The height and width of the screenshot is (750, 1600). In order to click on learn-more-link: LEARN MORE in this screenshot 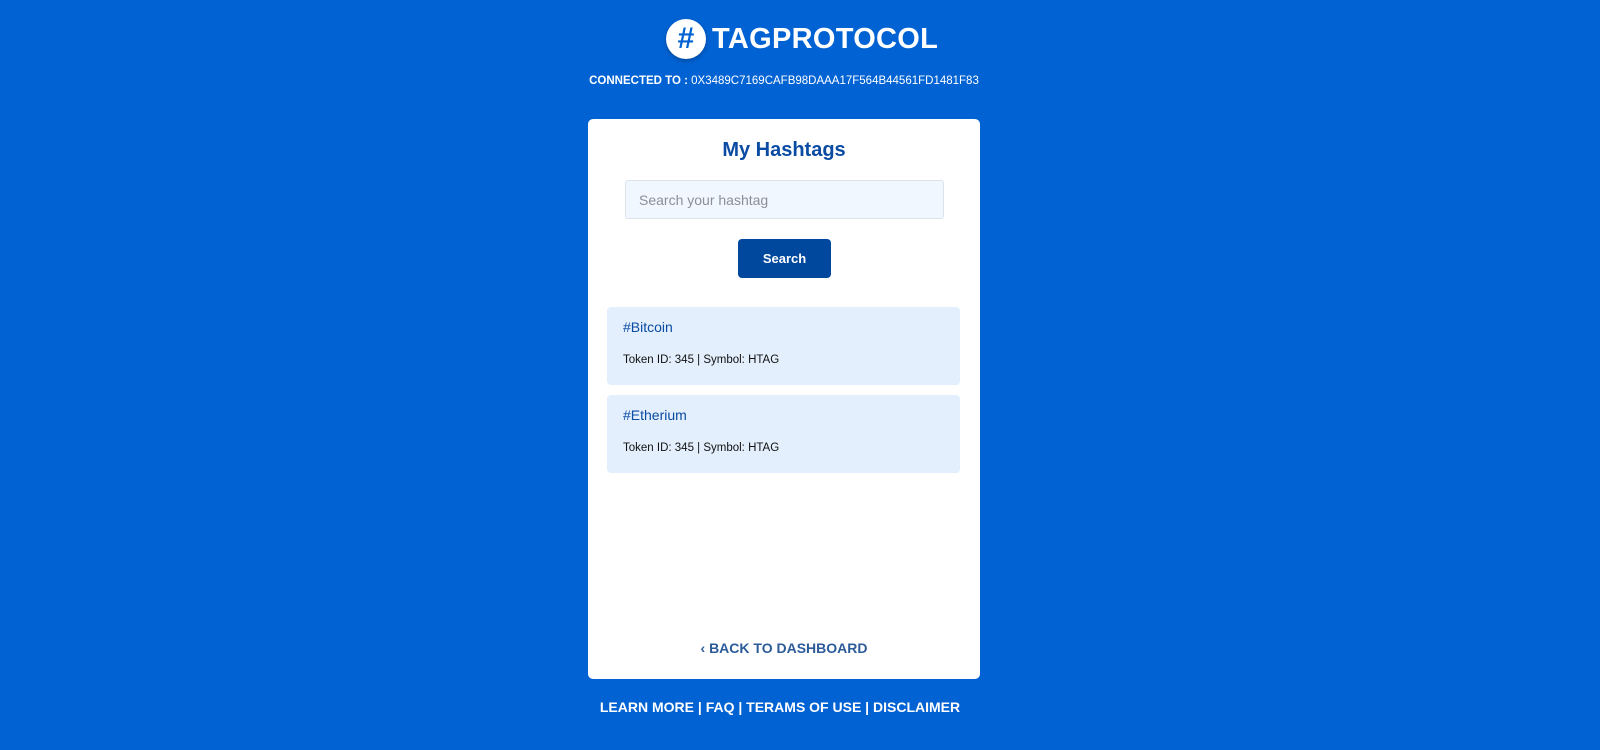, I will do `click(647, 707)`.